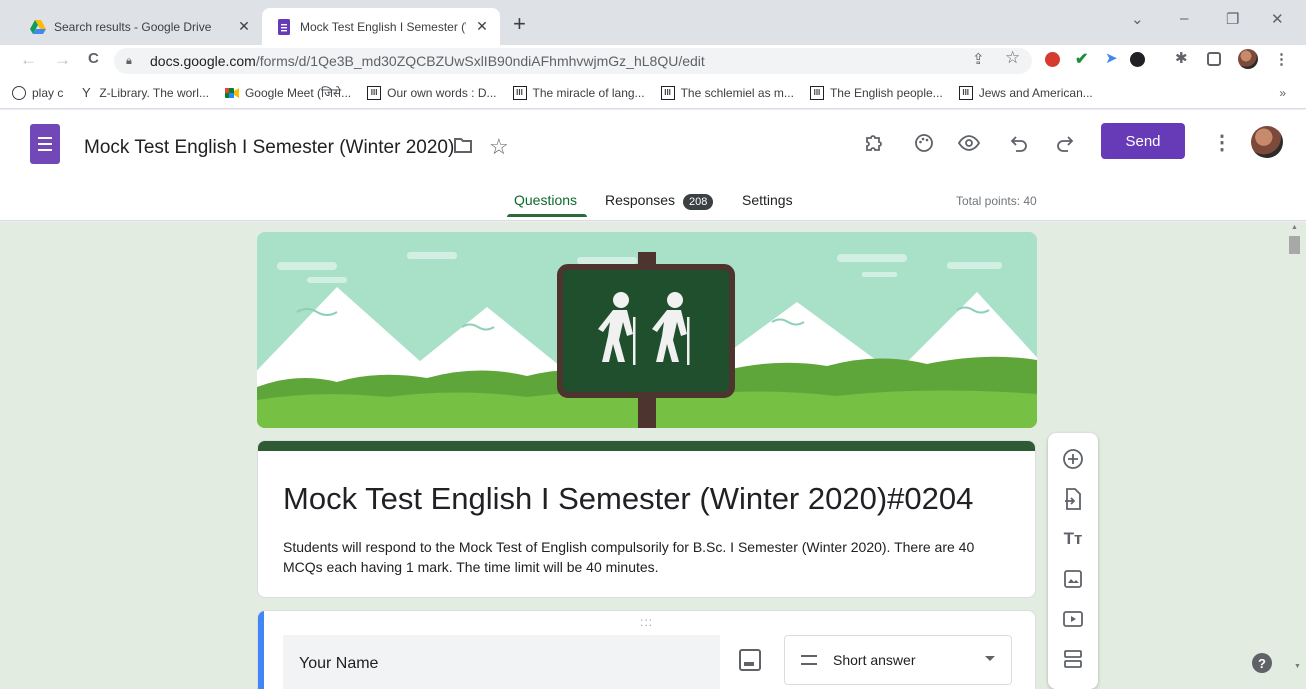 This screenshot has width=1306, height=689. Describe the element at coordinates (93, 58) in the screenshot. I see `reload-button: C` at that location.